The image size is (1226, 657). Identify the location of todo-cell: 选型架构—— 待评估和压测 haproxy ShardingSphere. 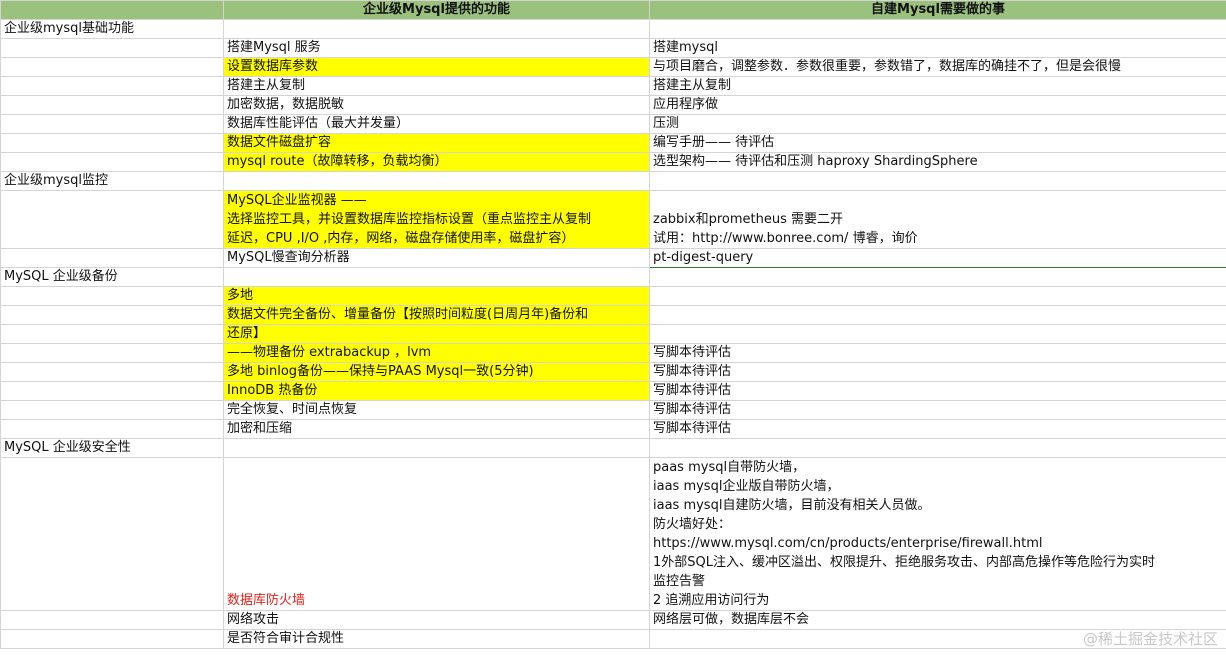
(937, 162).